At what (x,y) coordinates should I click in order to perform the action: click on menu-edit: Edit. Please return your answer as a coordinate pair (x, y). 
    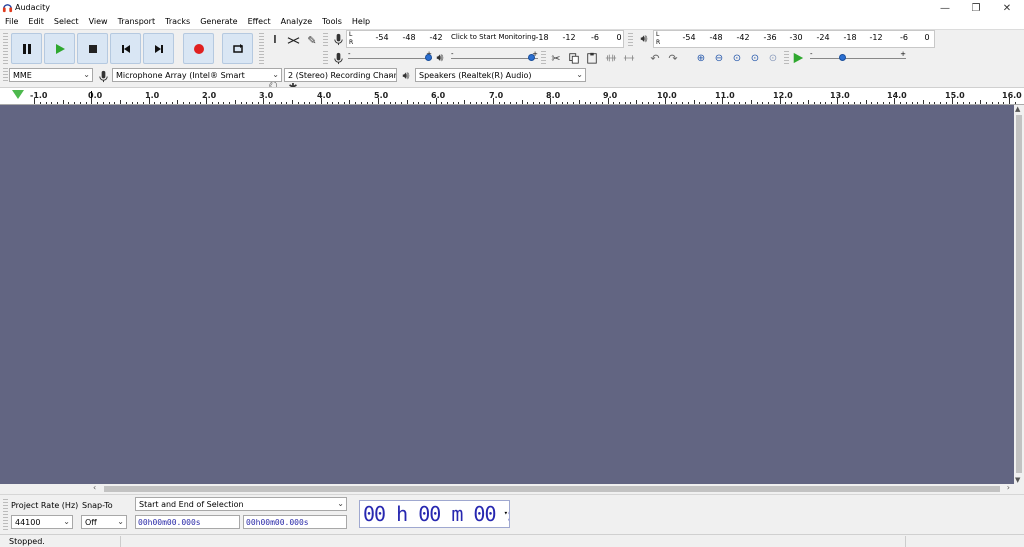
    Looking at the image, I should click on (36, 22).